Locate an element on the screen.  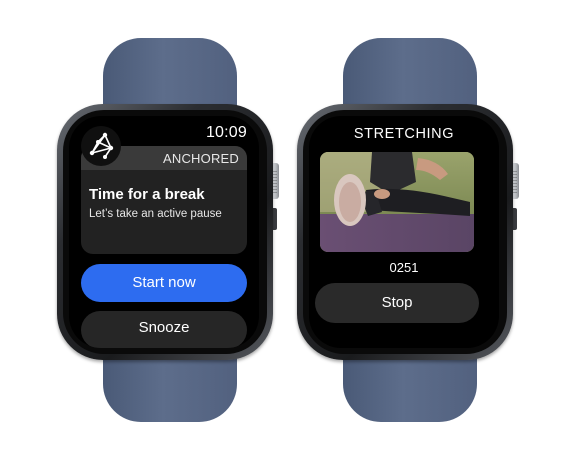
notification-title: Time for a break is located at coordinates (147, 194).